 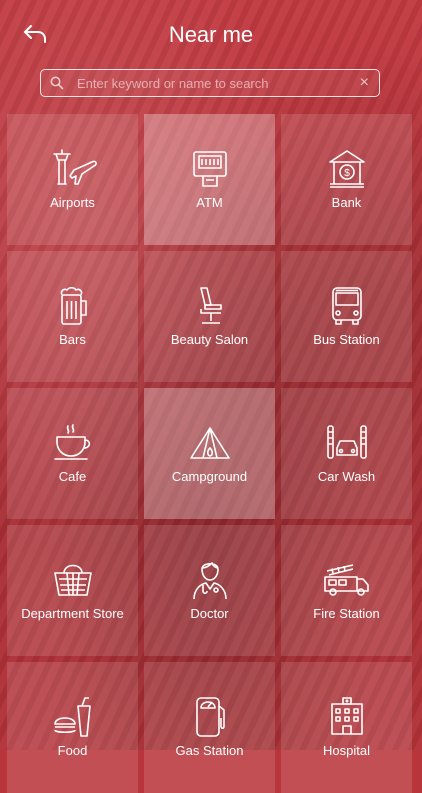 What do you see at coordinates (72, 339) in the screenshot?
I see `category-label: Bars` at bounding box center [72, 339].